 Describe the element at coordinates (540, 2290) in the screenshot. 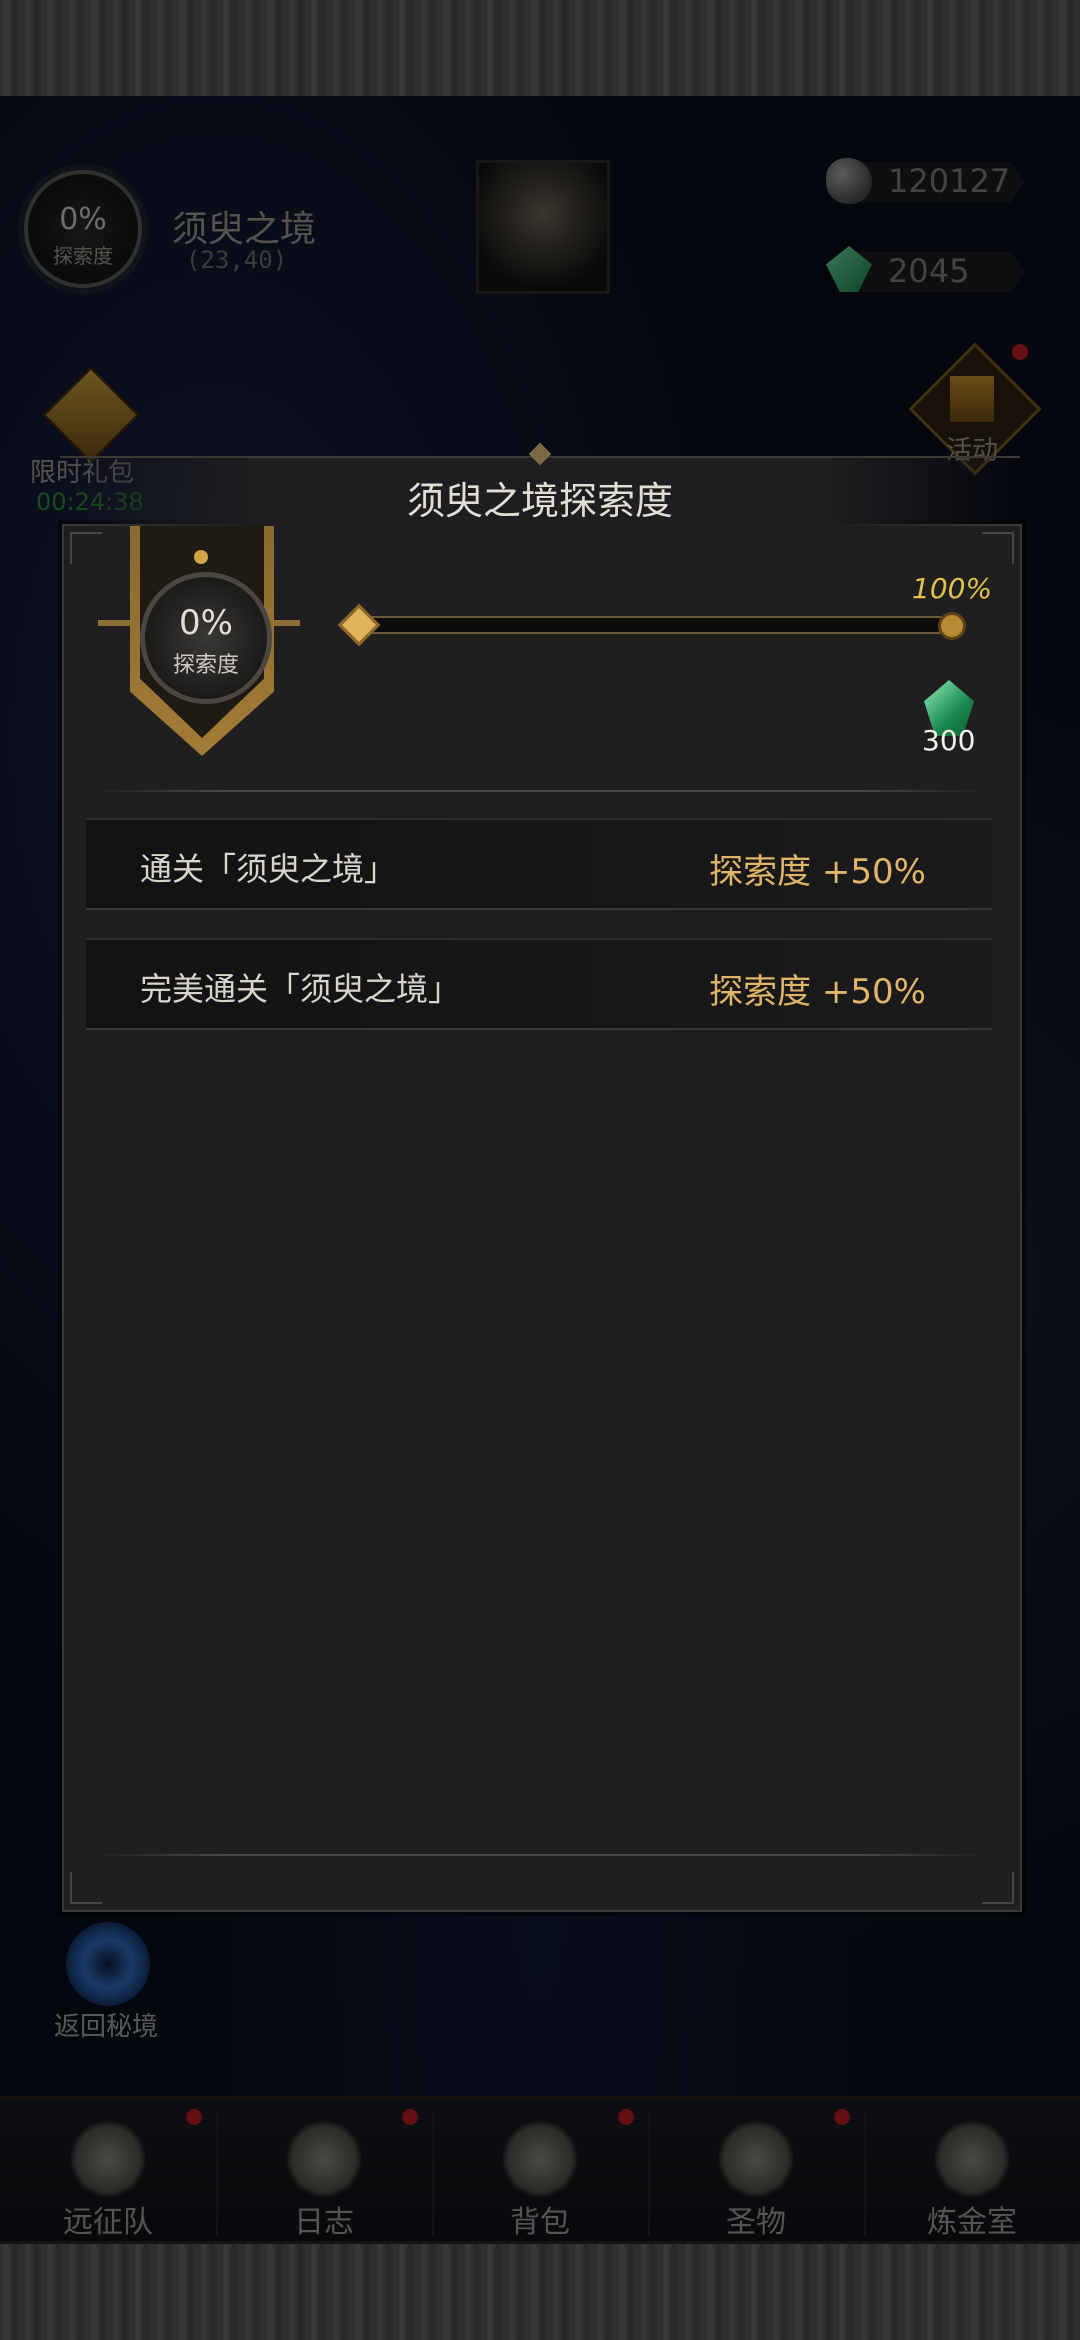

I see `bottom-frame` at that location.